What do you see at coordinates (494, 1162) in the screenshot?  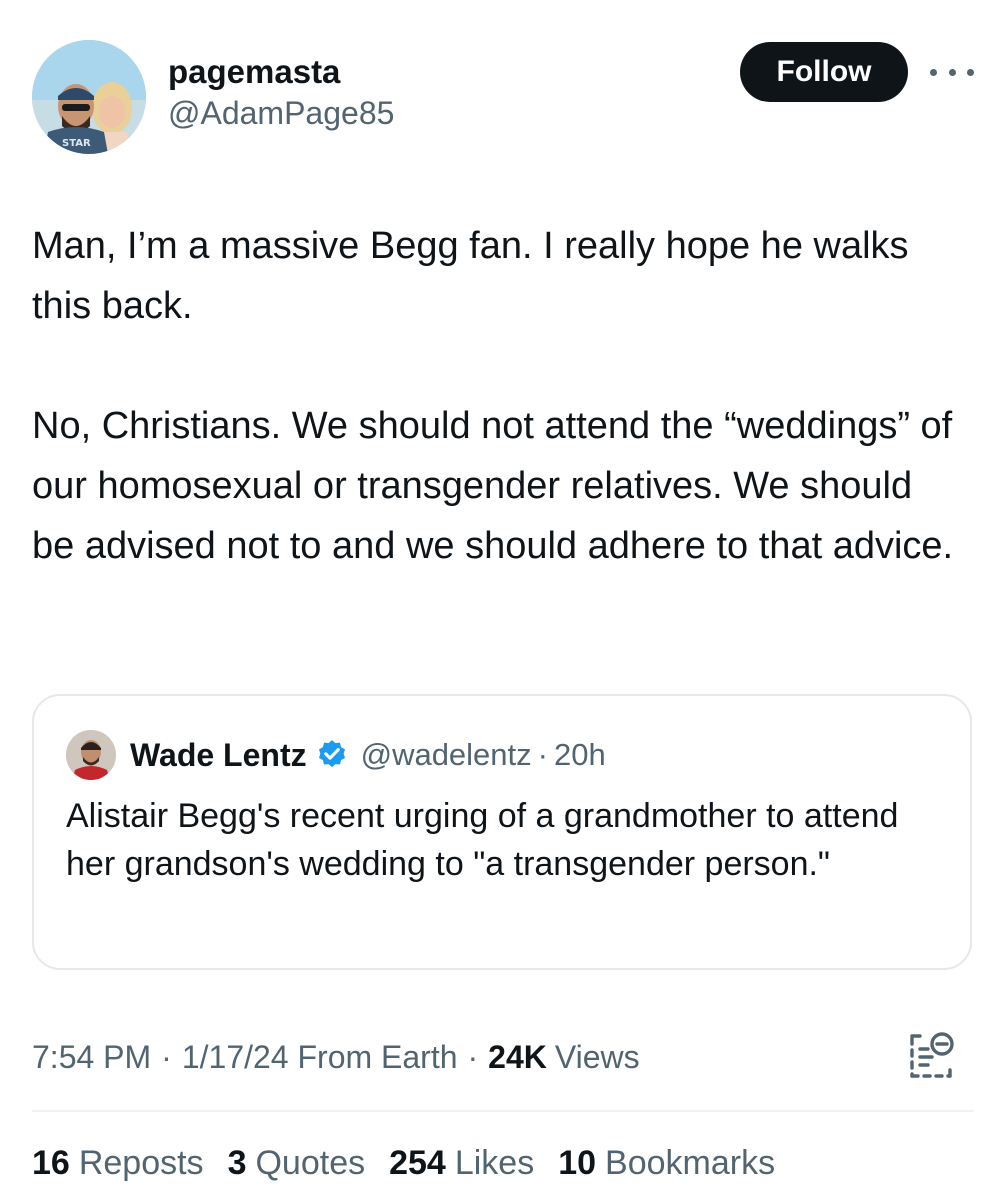 I see `likes-label: Likes` at bounding box center [494, 1162].